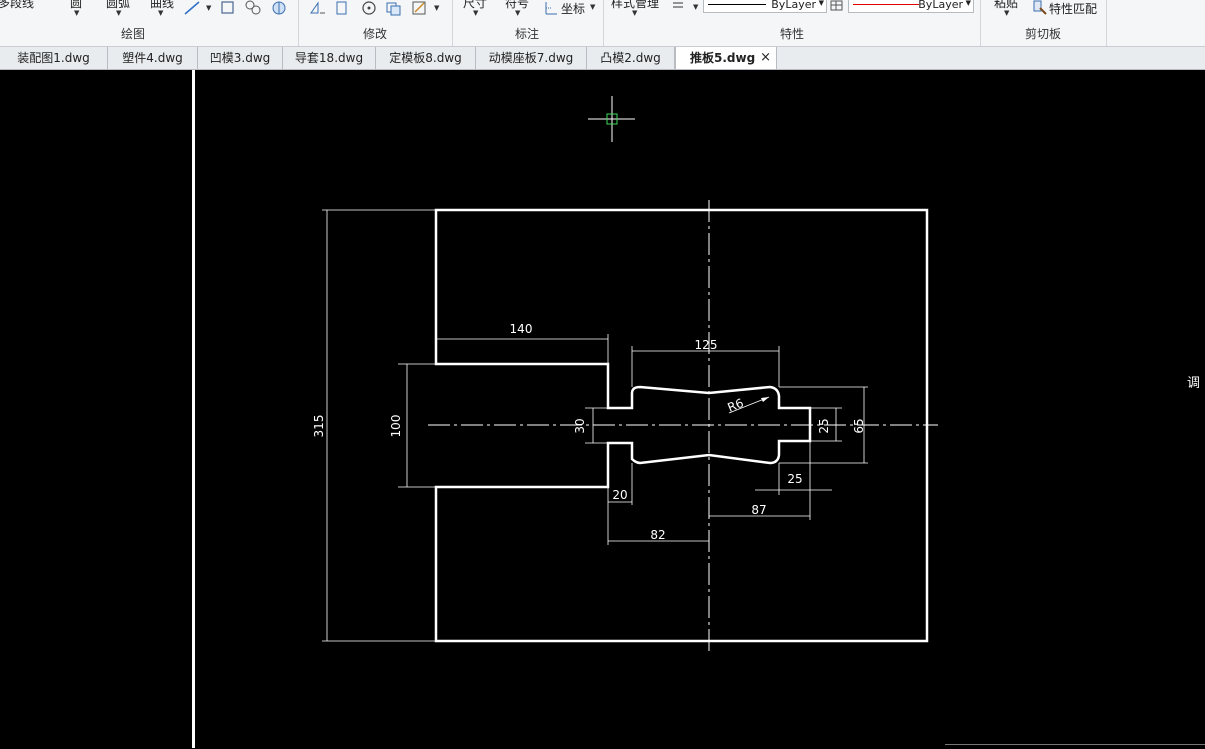  I want to click on dim-slot-height: 100, so click(396, 426).